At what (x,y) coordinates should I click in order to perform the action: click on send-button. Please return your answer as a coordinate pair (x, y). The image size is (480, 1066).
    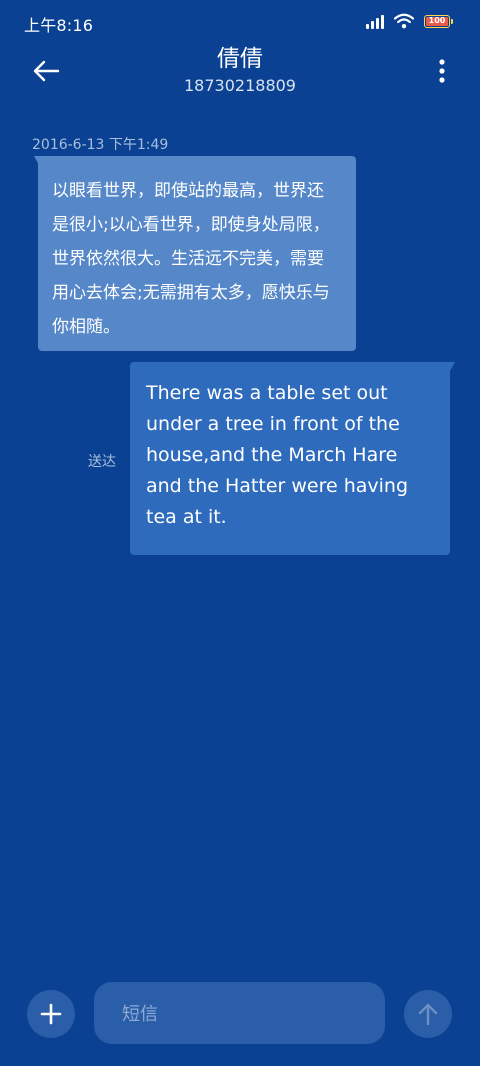
    Looking at the image, I should click on (428, 1014).